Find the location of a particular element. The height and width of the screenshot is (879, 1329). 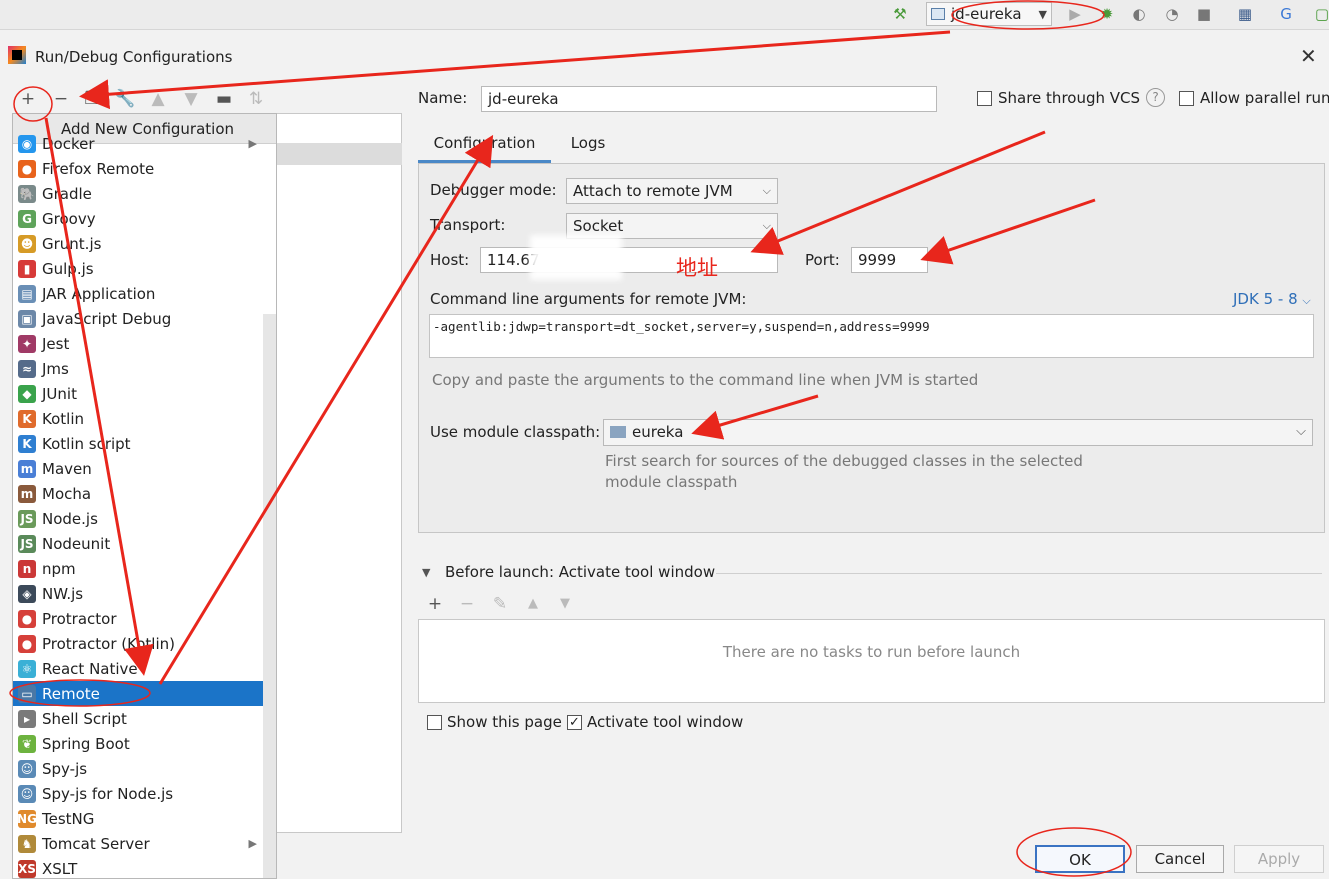

popup-item-label: Spring Boot is located at coordinates (86, 743).